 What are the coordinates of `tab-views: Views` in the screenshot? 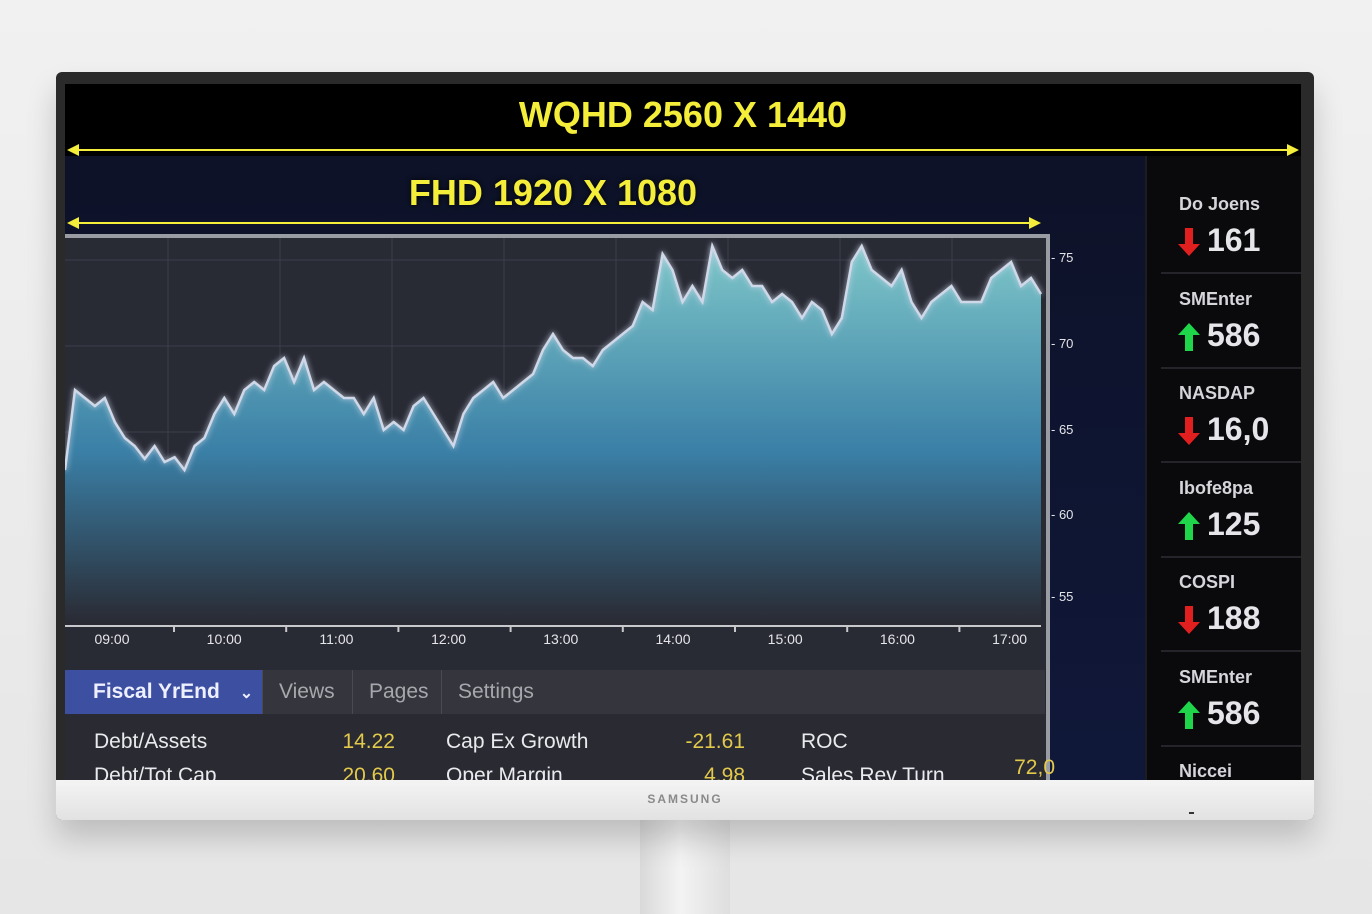 It's located at (308, 692).